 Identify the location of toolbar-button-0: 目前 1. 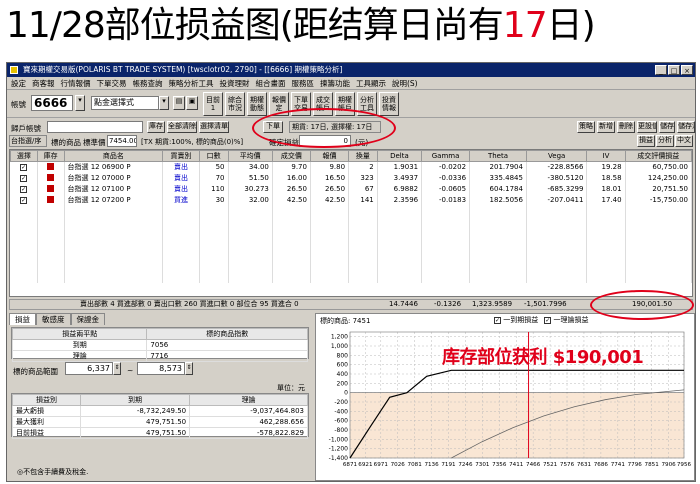
(213, 104).